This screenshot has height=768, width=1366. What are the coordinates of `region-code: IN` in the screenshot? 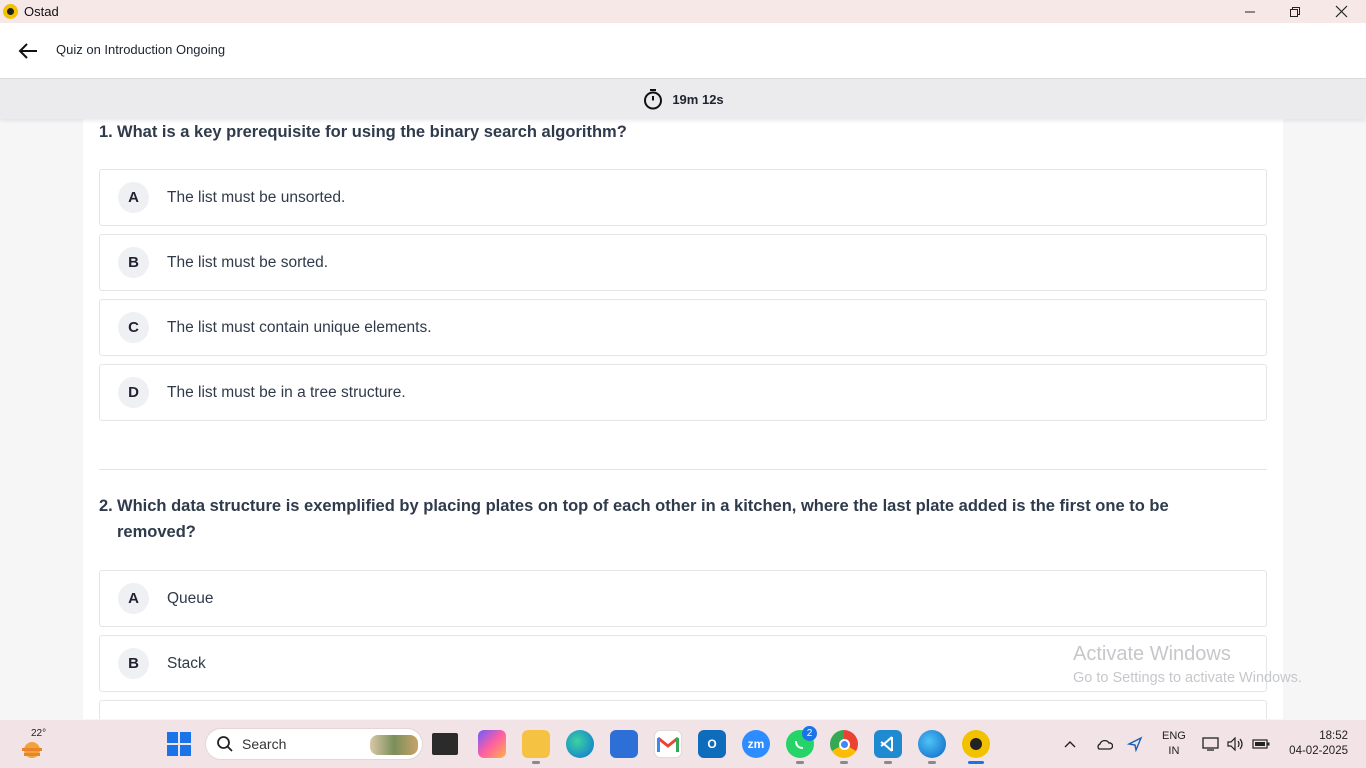 It's located at (1174, 751).